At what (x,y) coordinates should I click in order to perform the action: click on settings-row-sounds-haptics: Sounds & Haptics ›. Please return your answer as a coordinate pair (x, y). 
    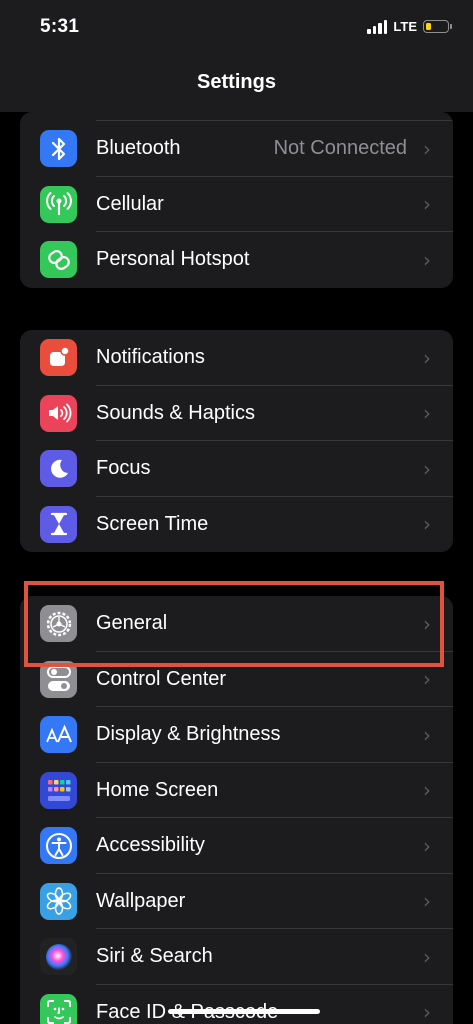
    Looking at the image, I should click on (236, 413).